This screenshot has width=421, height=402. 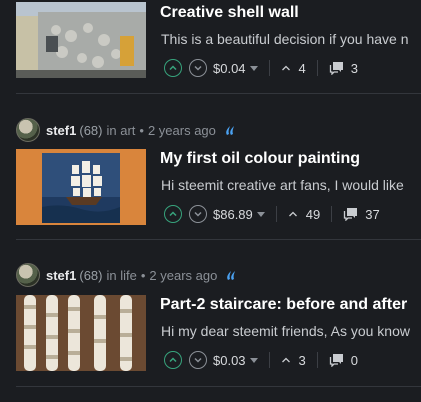 What do you see at coordinates (354, 68) in the screenshot?
I see `comment-count: 3` at bounding box center [354, 68].